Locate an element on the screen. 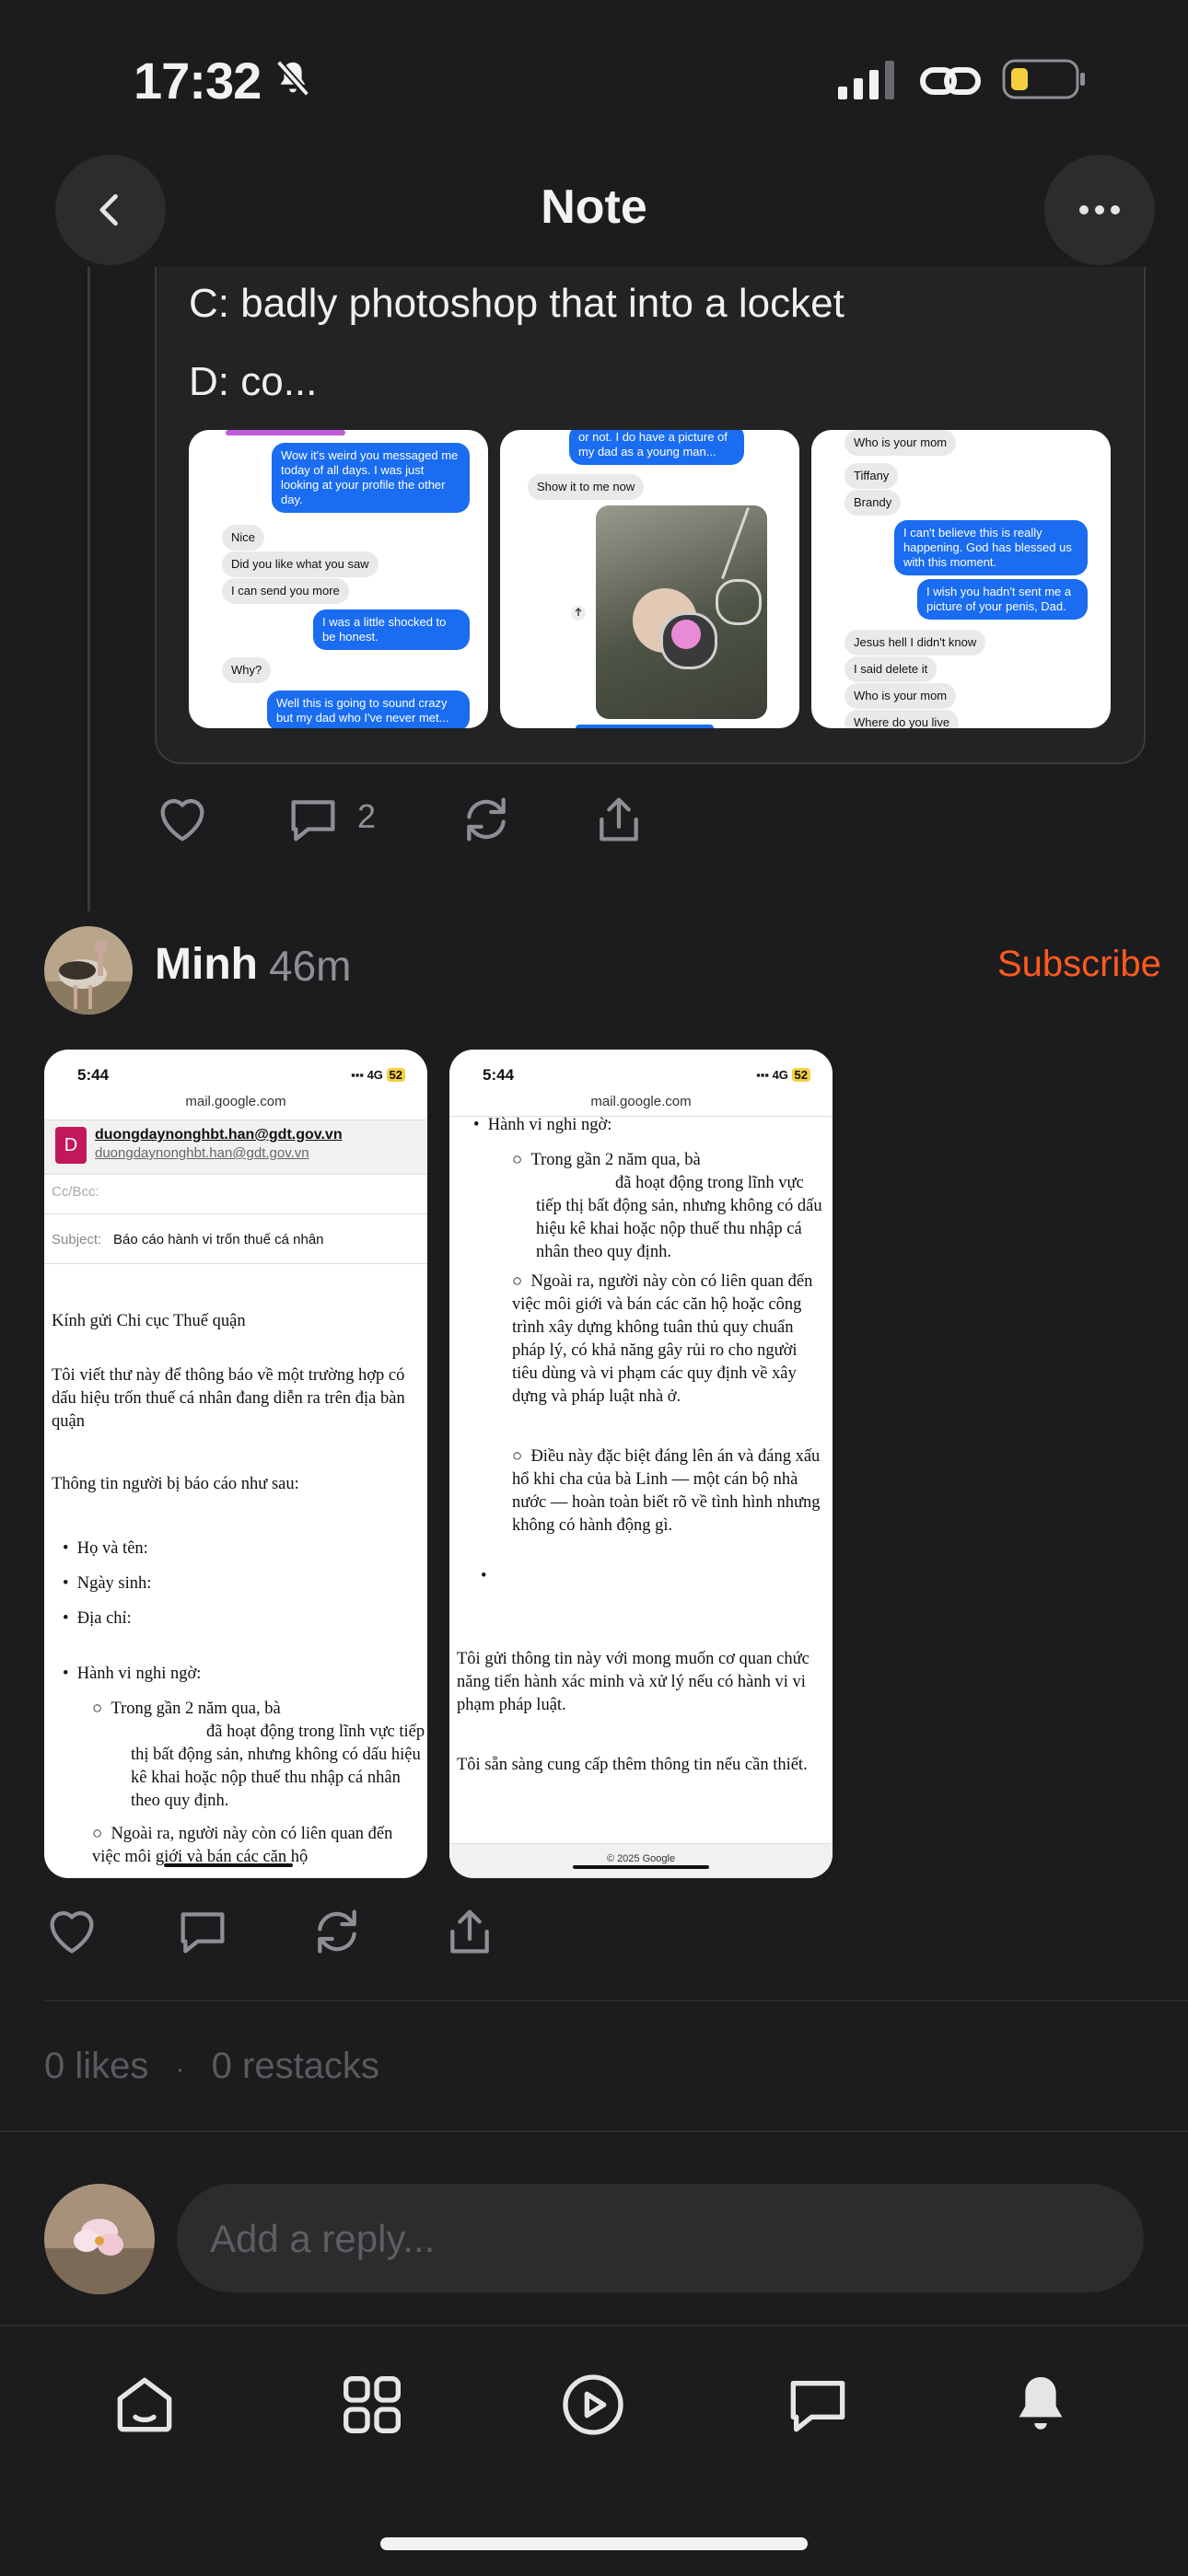  thread-line is located at coordinates (88, 589).